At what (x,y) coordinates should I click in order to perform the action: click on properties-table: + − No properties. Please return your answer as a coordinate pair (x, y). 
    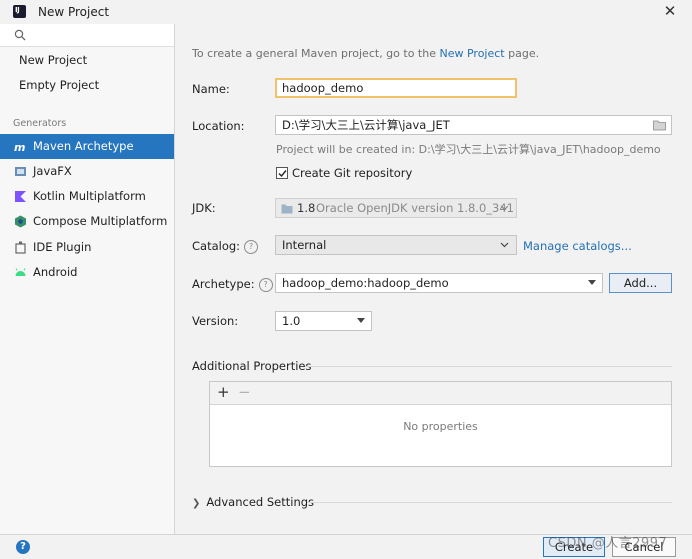
    Looking at the image, I should click on (440, 424).